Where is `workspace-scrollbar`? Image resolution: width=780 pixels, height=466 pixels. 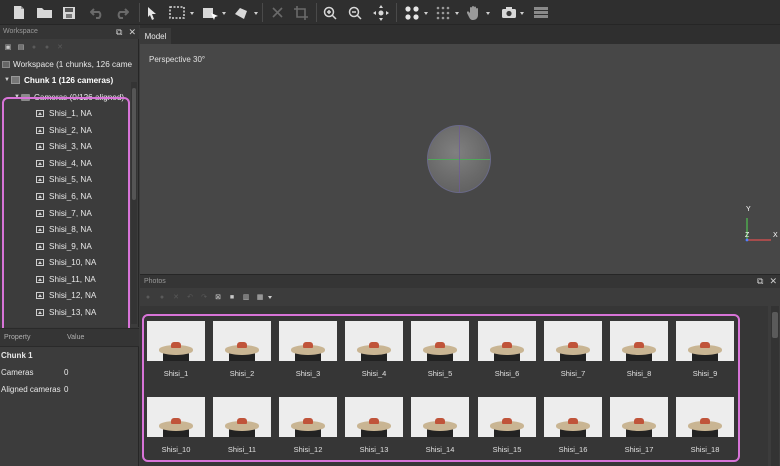
workspace-scrollbar is located at coordinates (134, 203).